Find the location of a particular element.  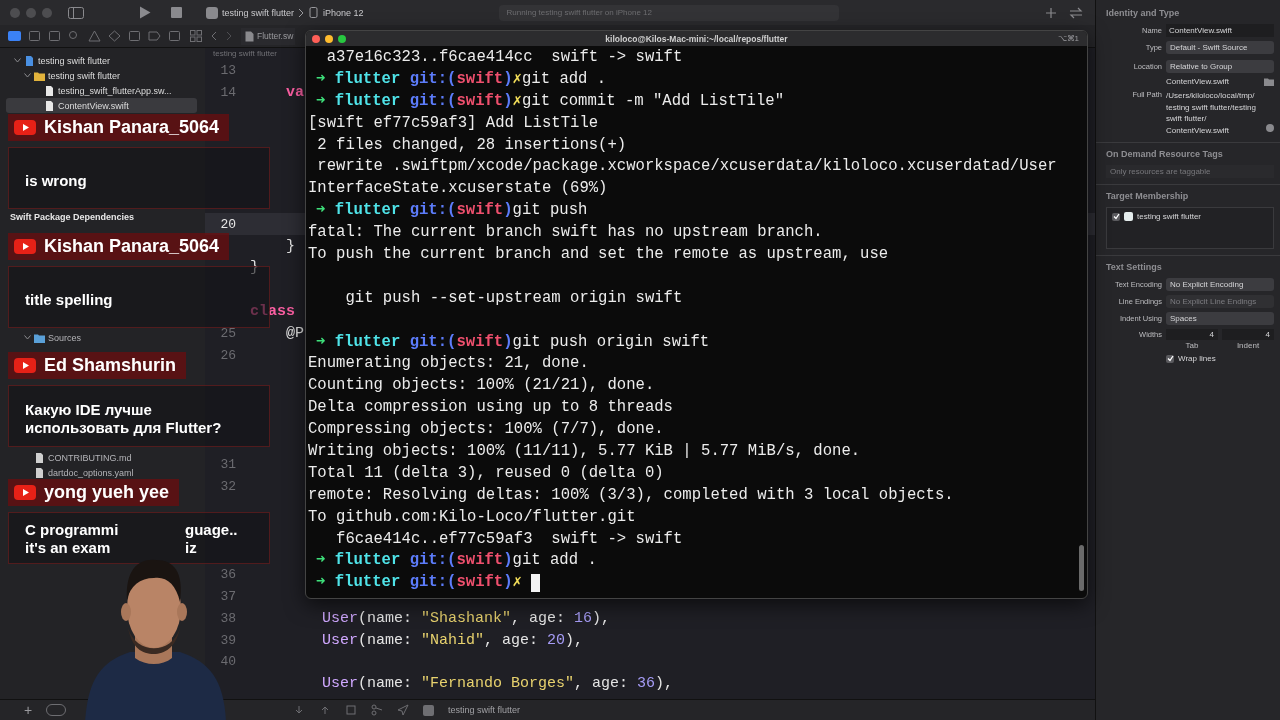

dropdown: No Explicit Encoding is located at coordinates (1220, 284).